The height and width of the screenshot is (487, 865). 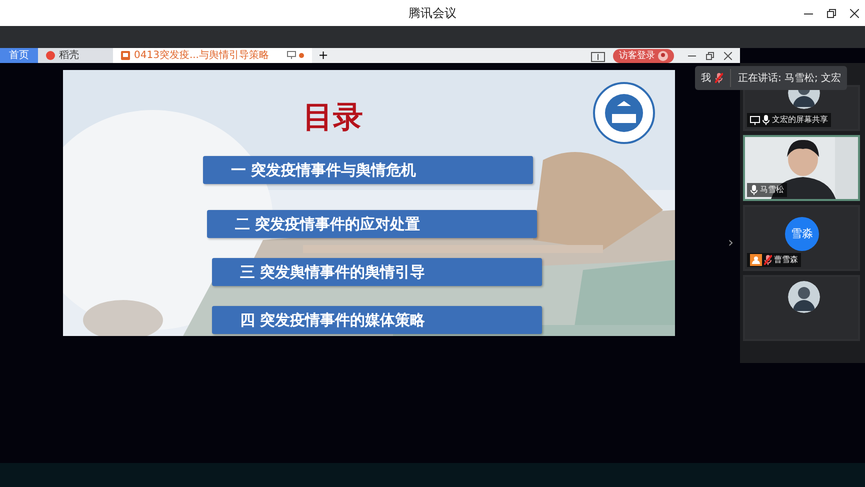 What do you see at coordinates (786, 260) in the screenshot?
I see `participant-name: 曹雪森` at bounding box center [786, 260].